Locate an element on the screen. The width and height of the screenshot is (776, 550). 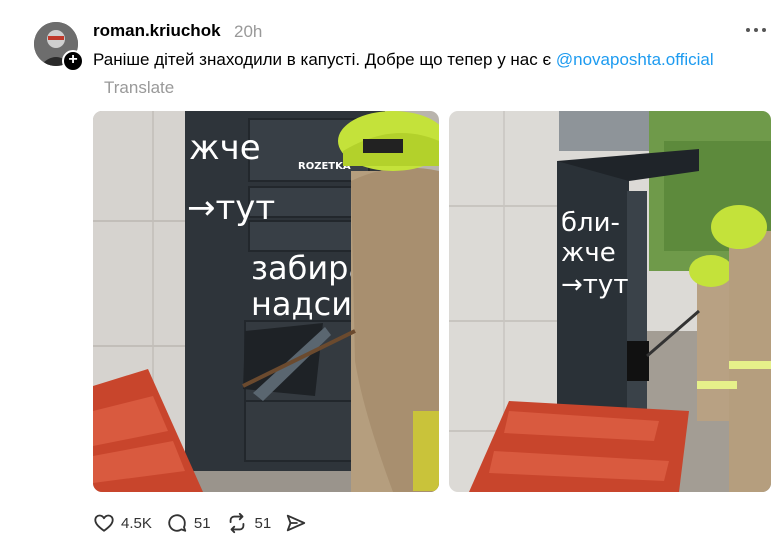
door-text-1: забира is located at coordinates (309, 268).